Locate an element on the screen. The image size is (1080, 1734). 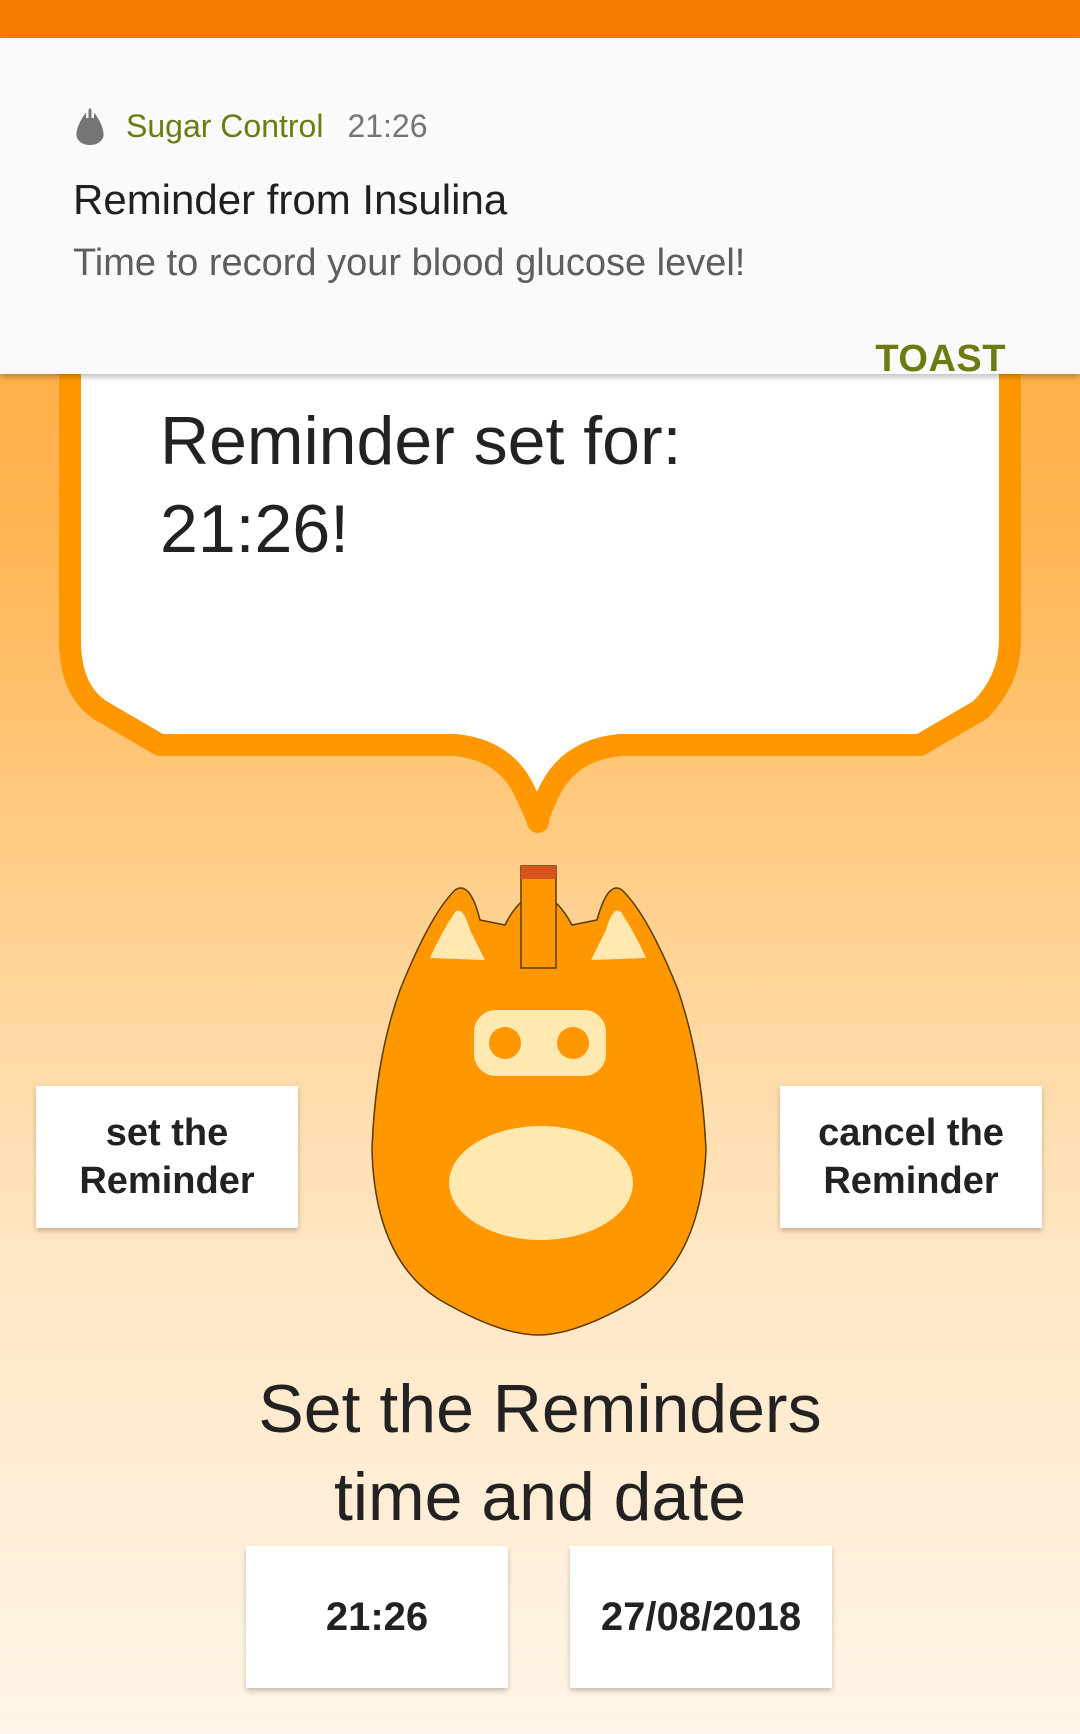
notification-app-name: Sugar Control is located at coordinates (225, 125).